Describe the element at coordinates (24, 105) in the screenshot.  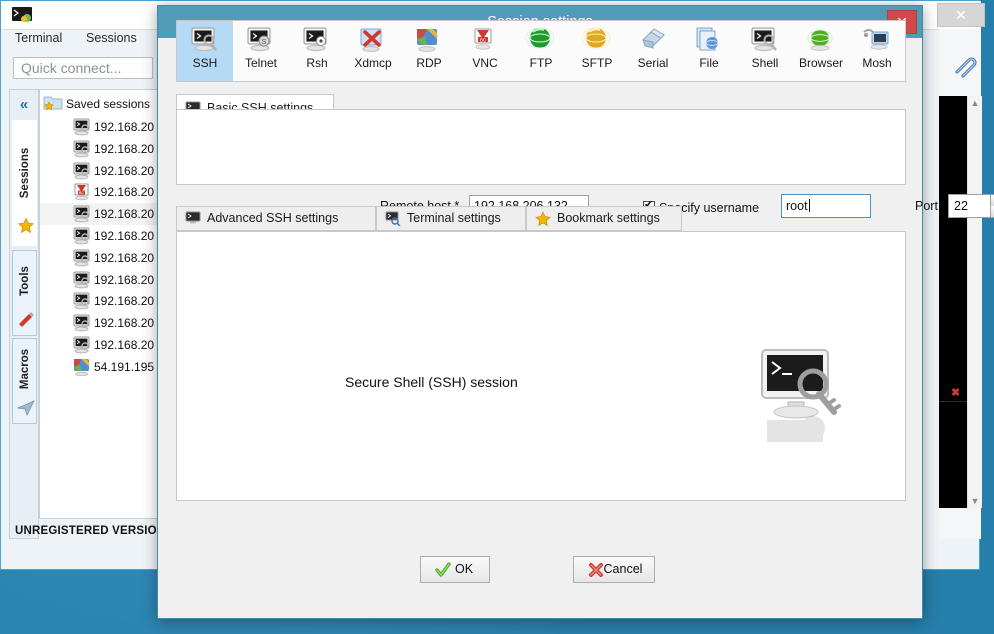
I see `collapse-sidebar-button: «` at that location.